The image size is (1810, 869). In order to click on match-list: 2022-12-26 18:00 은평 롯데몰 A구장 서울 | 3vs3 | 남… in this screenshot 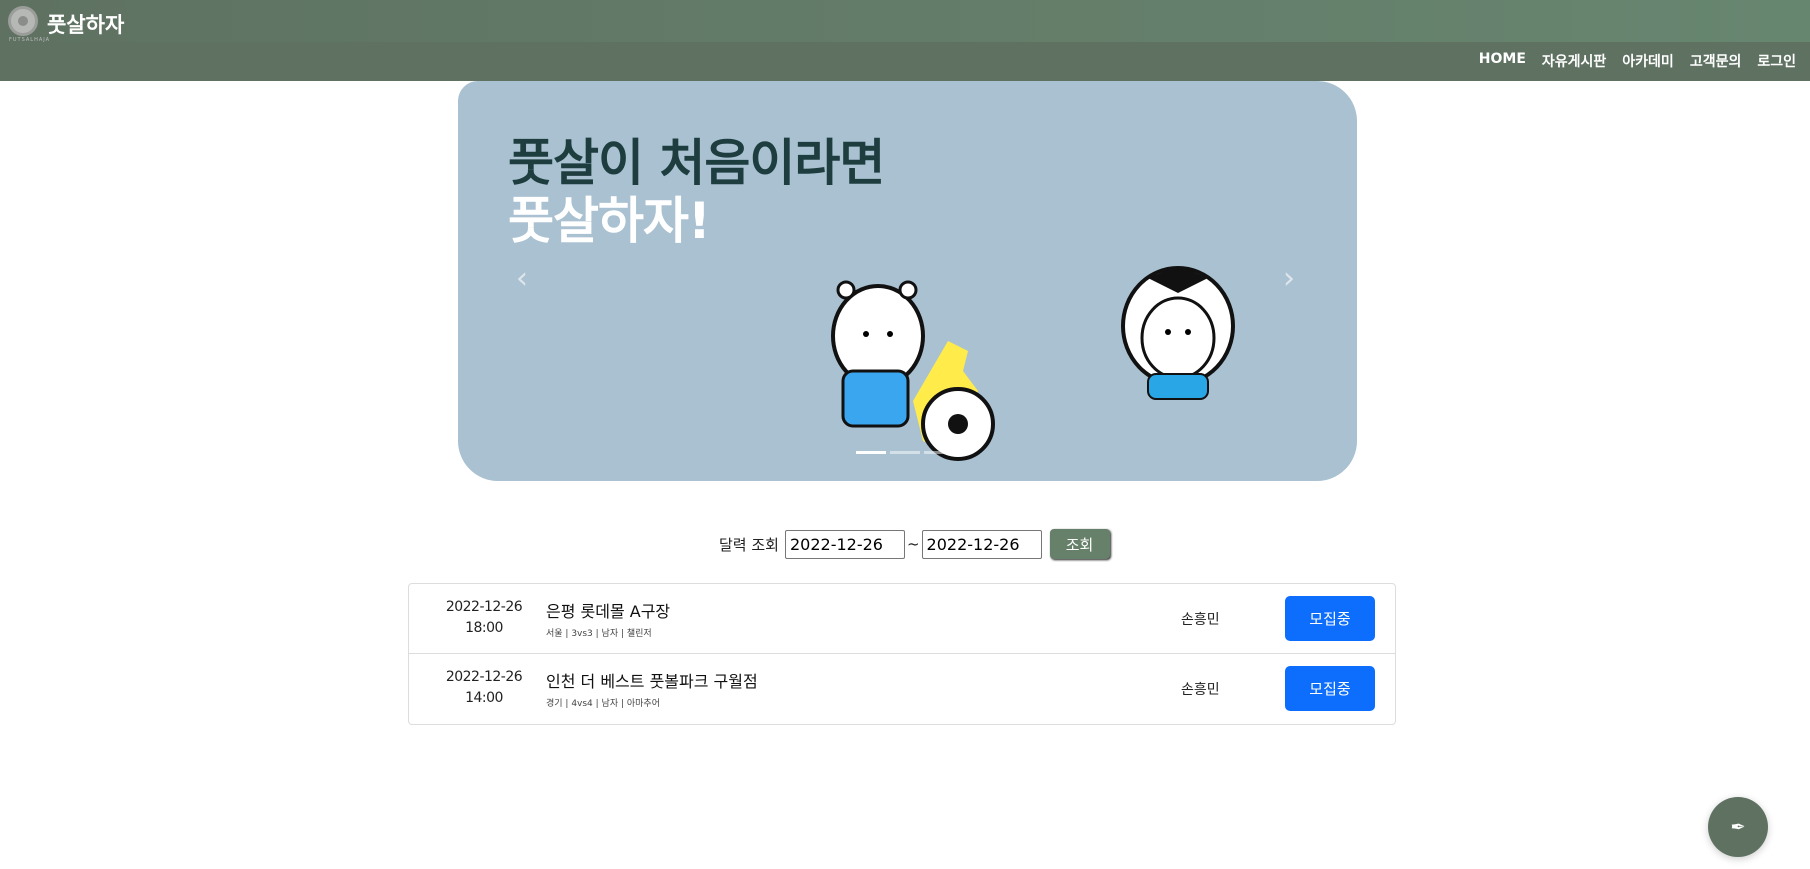, I will do `click(902, 654)`.